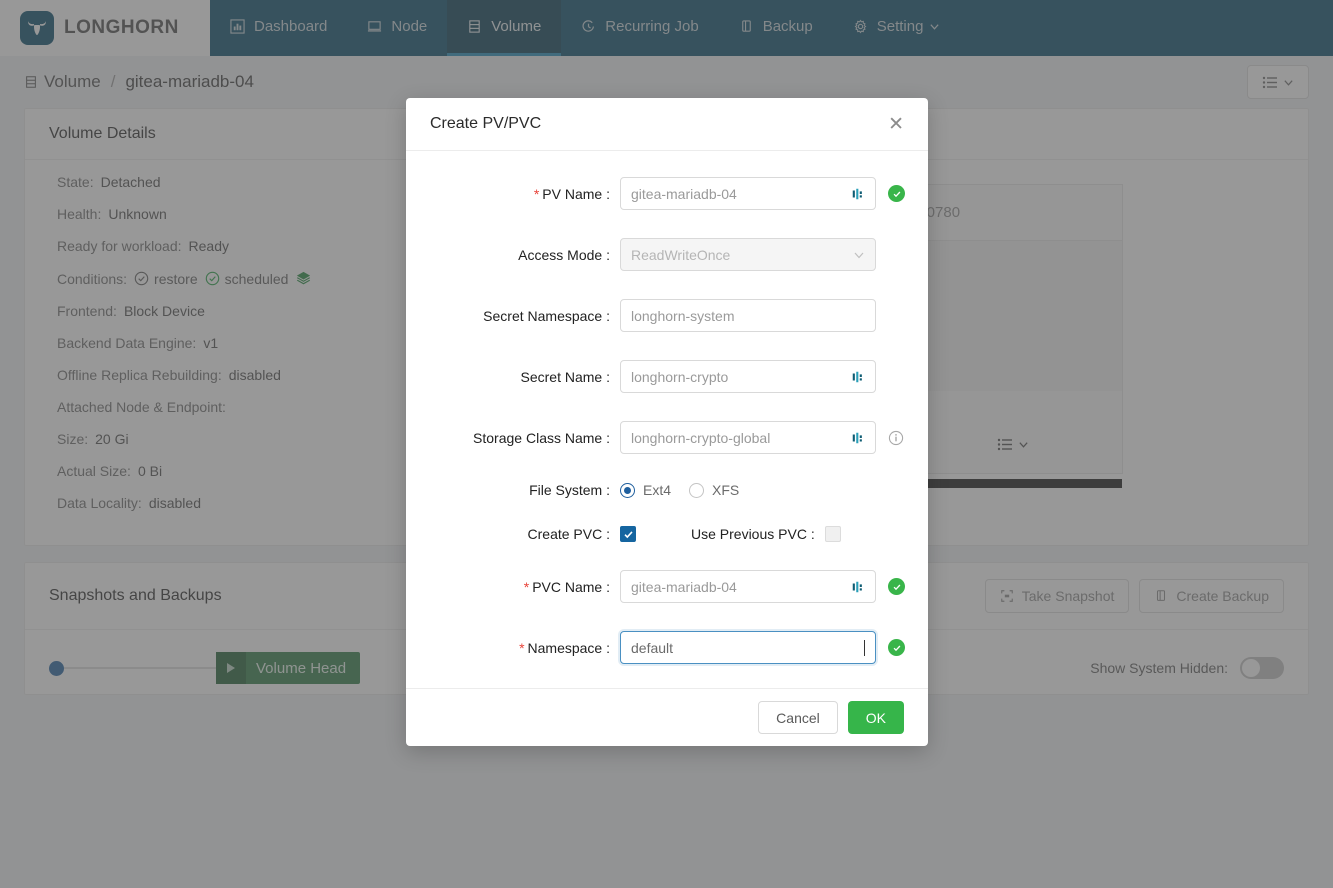 This screenshot has width=1333, height=888. What do you see at coordinates (896, 193) in the screenshot?
I see `pv-name-valid-icon` at bounding box center [896, 193].